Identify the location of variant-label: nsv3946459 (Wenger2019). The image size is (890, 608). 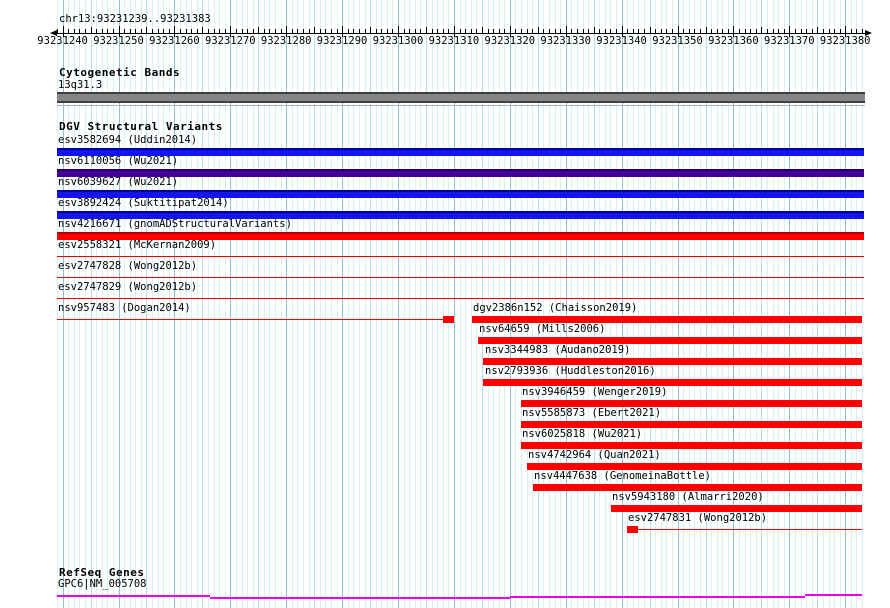
(594, 392).